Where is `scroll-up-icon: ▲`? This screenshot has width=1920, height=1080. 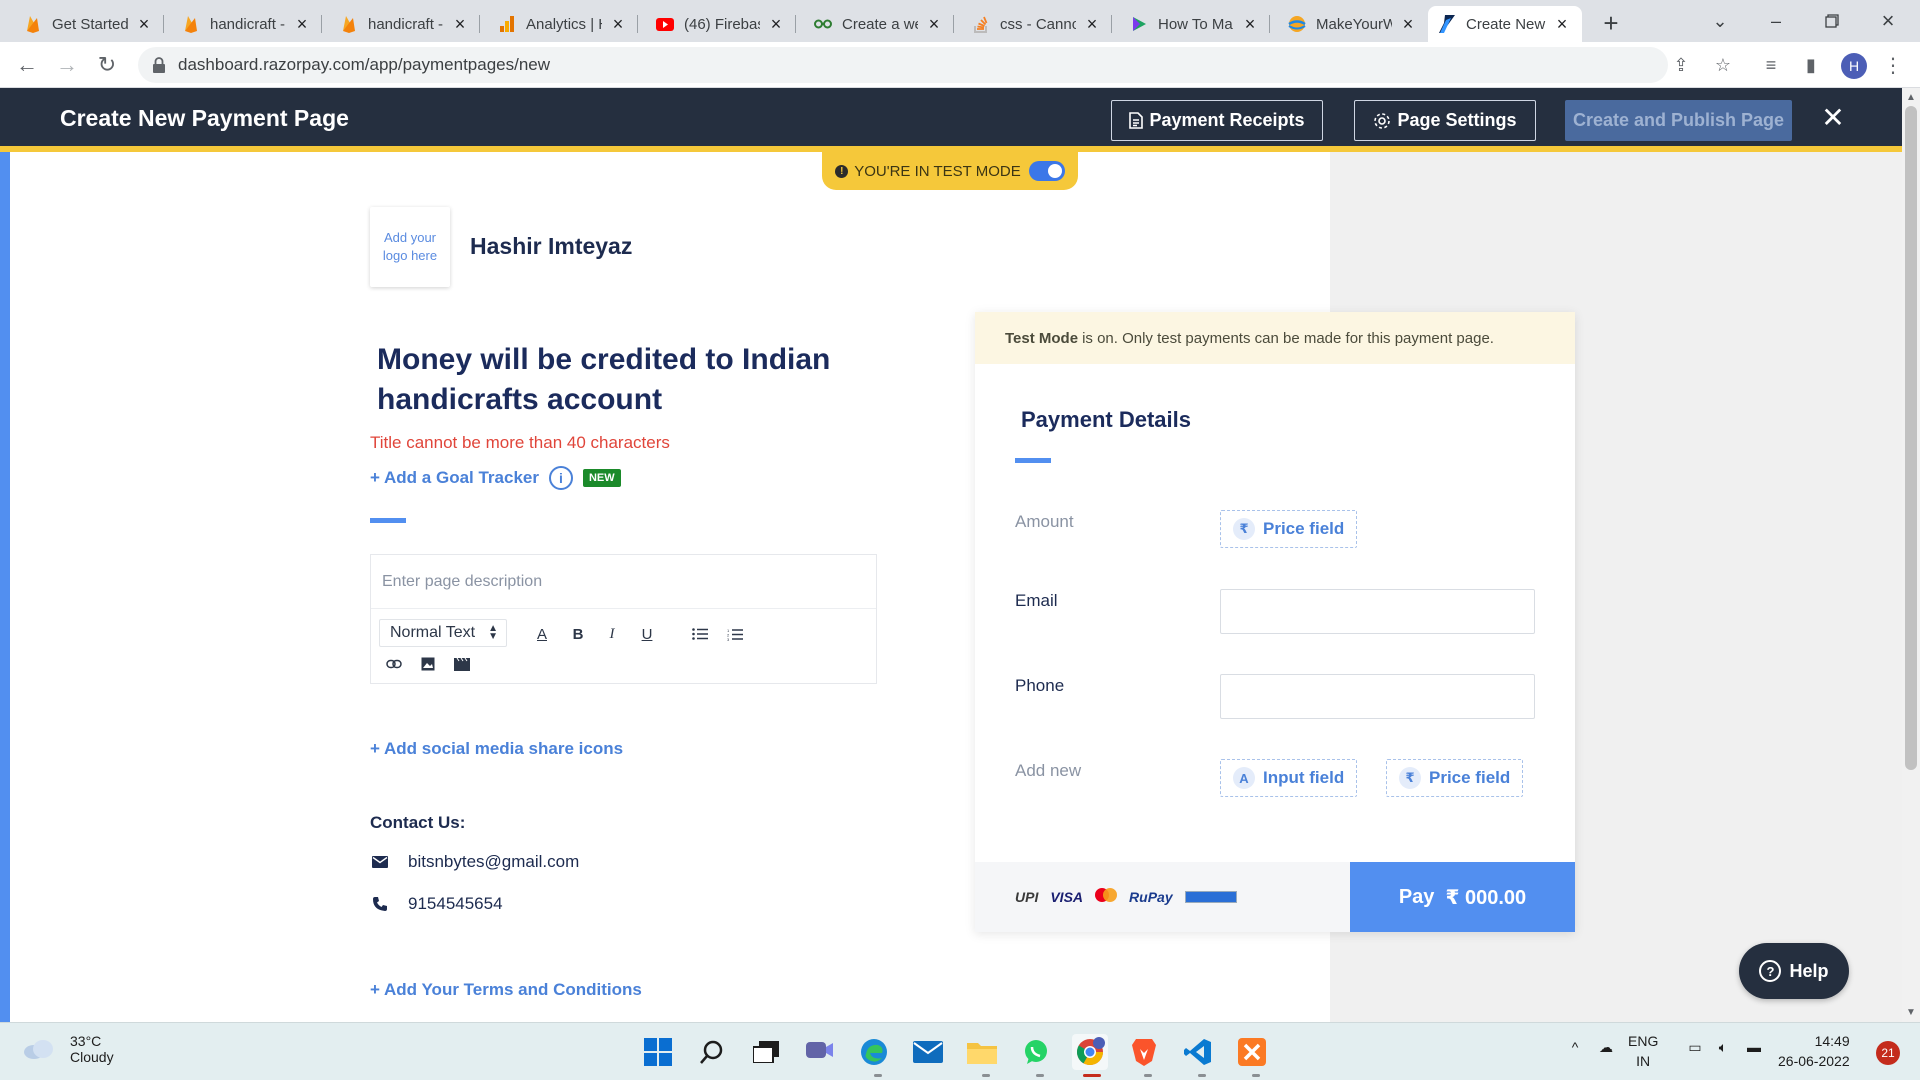
scroll-up-icon: ▲ is located at coordinates (1911, 97).